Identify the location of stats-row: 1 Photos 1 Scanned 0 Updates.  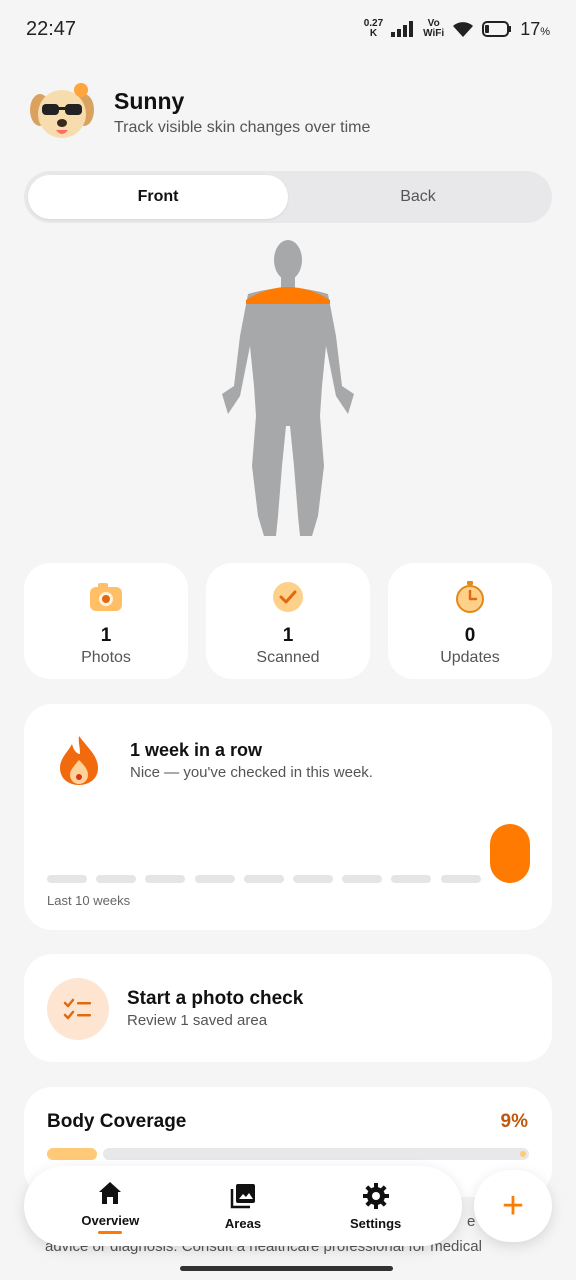
(288, 621).